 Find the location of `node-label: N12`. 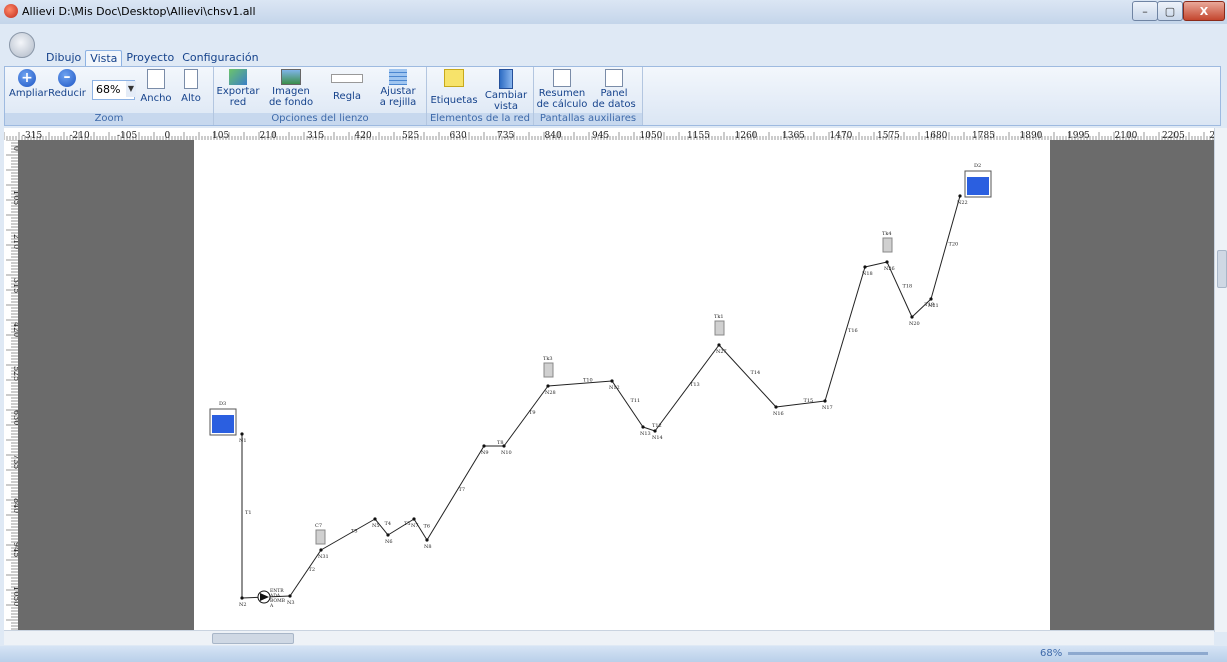

node-label: N12 is located at coordinates (614, 388).